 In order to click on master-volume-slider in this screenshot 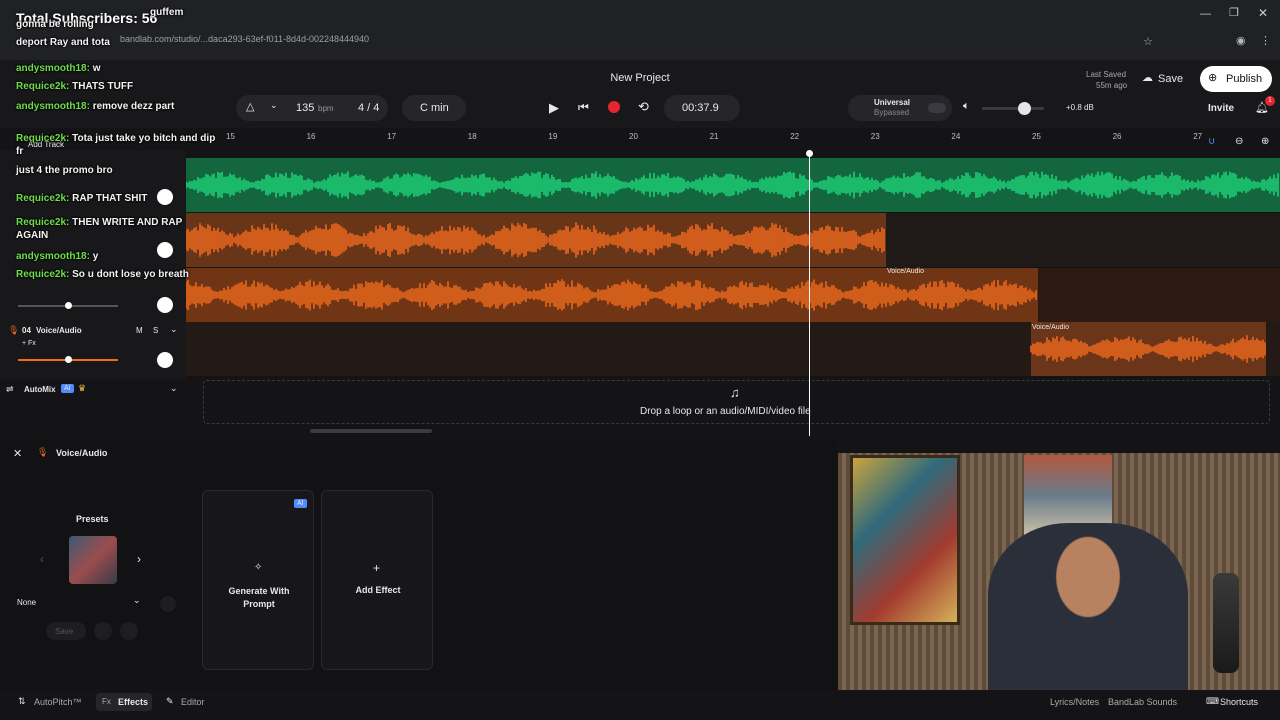, I will do `click(1013, 108)`.